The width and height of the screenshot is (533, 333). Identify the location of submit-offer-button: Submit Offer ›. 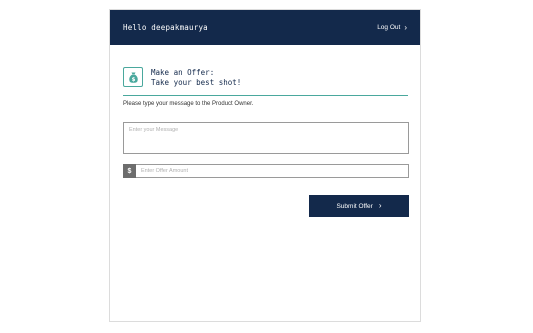
(359, 206).